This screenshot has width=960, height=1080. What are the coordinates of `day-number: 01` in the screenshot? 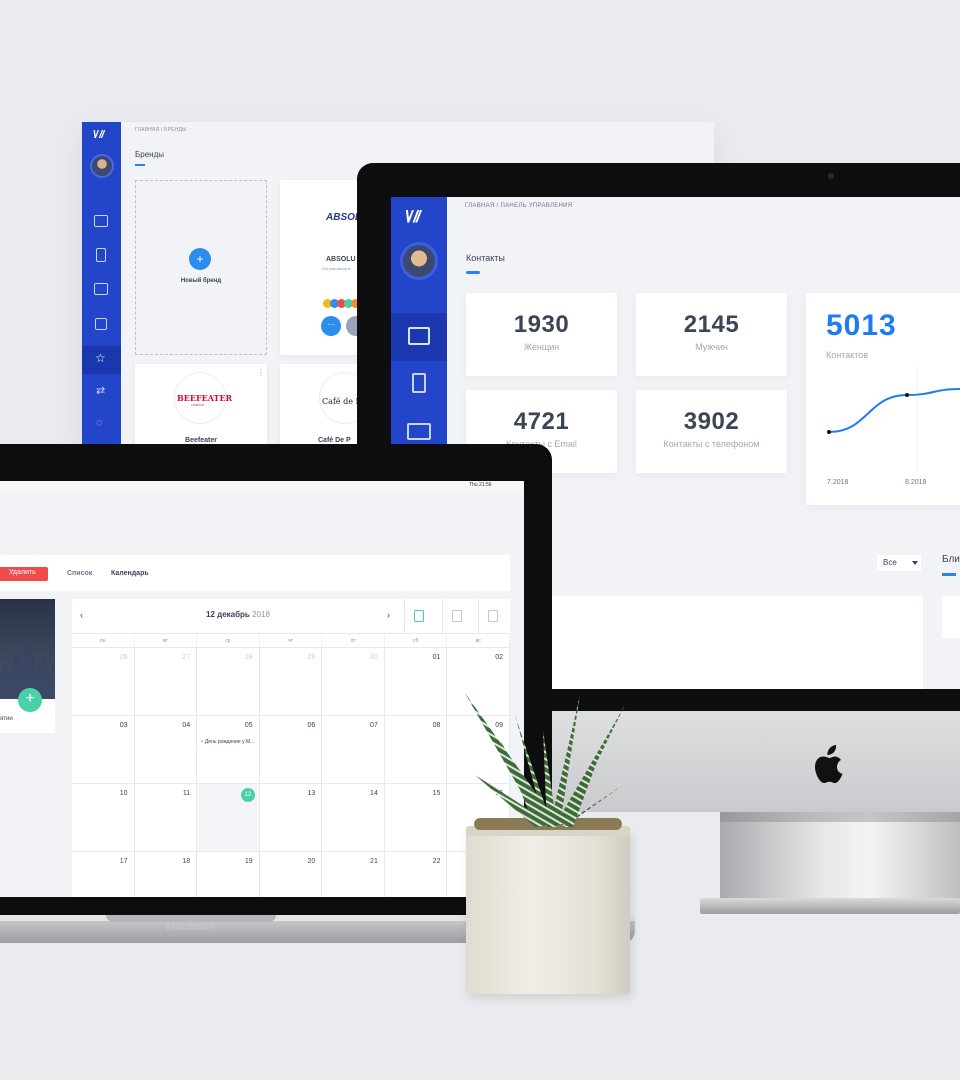 It's located at (436, 657).